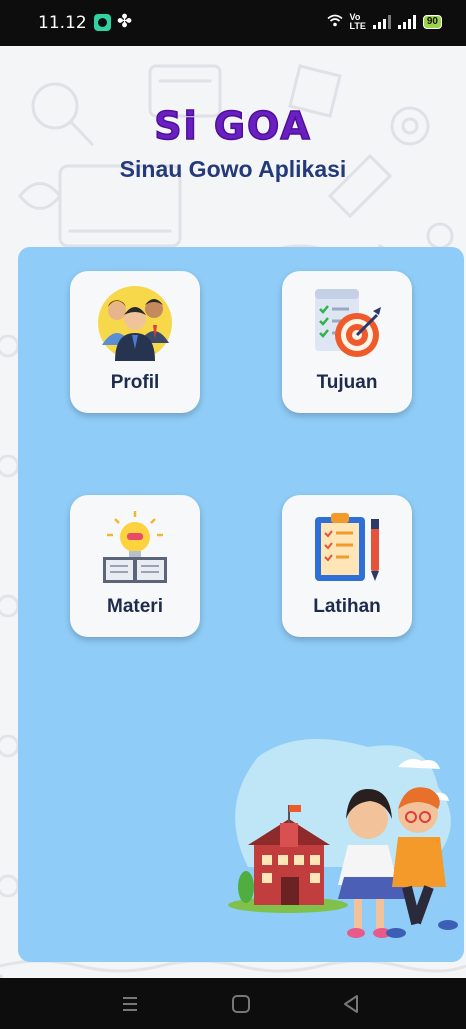  I want to click on signal-icon, so click(381, 22).